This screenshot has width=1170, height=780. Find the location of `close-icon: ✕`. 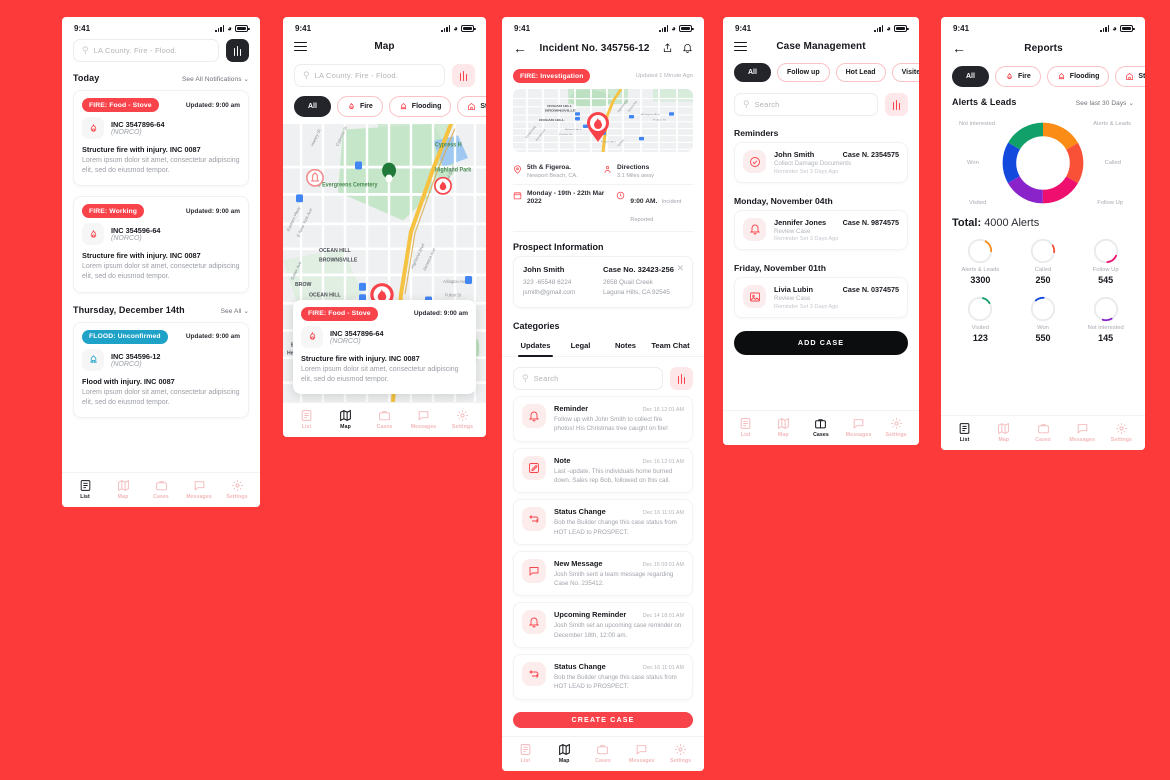

close-icon: ✕ is located at coordinates (680, 268).